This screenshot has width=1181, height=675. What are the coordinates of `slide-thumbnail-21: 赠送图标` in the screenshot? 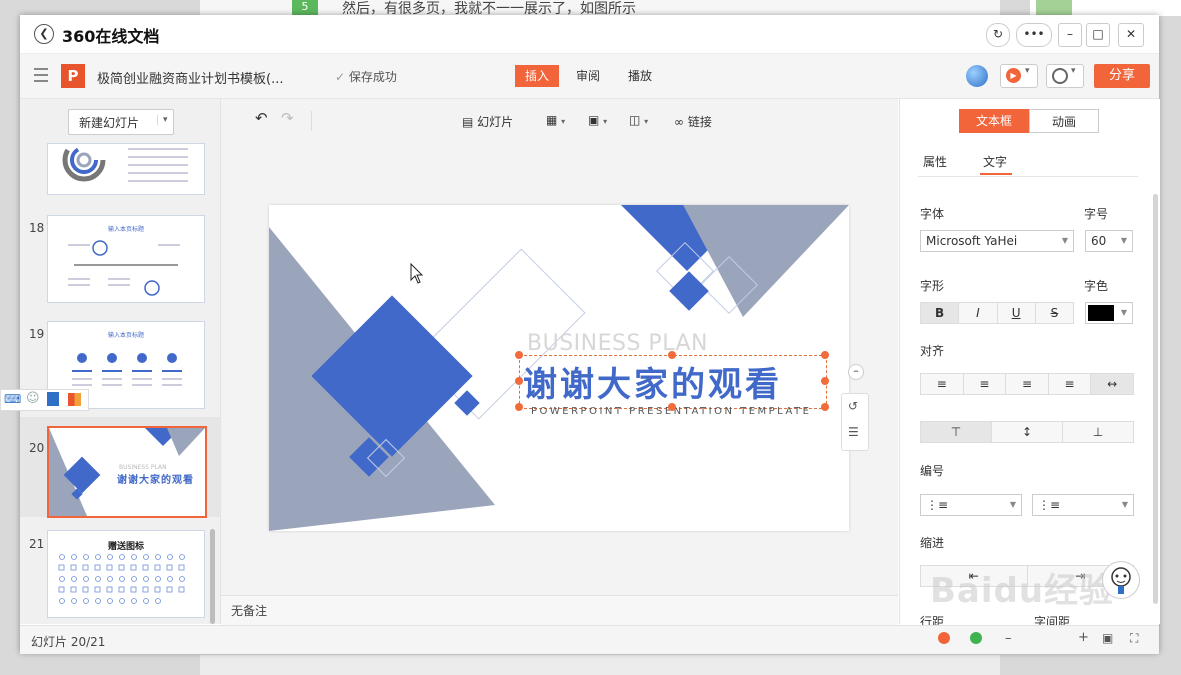 It's located at (126, 574).